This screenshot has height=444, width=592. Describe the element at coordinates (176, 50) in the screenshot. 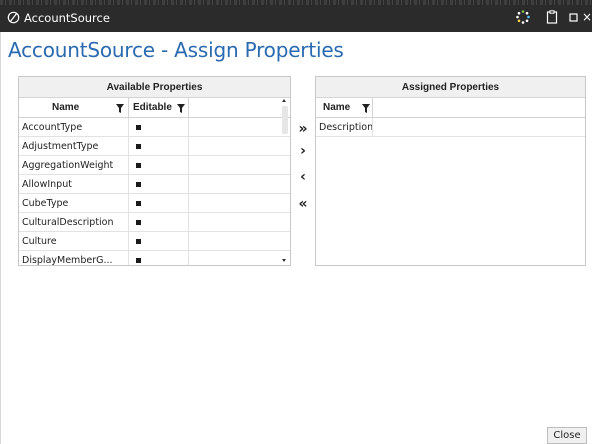

I see `page-title: AccountSource - Assign Properties` at that location.